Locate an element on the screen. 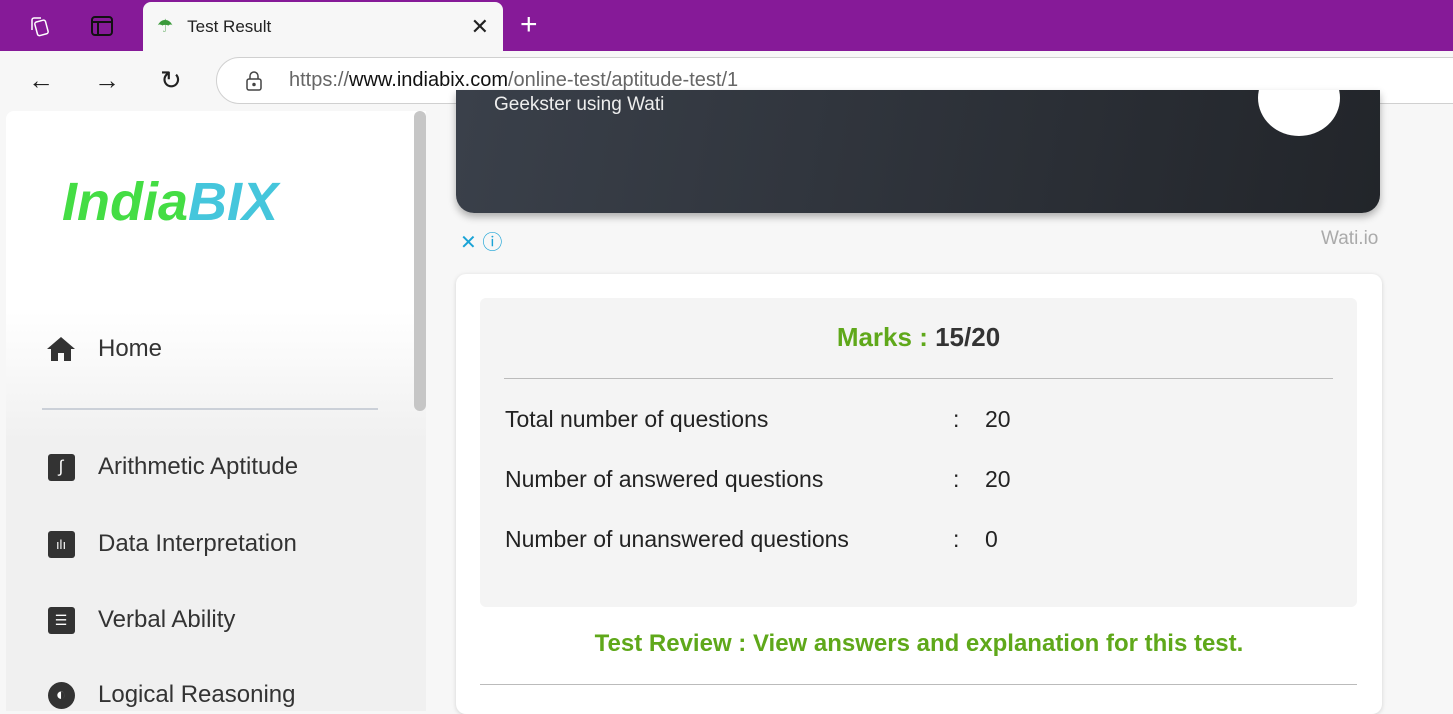  forward-icon: → is located at coordinates (107, 80).